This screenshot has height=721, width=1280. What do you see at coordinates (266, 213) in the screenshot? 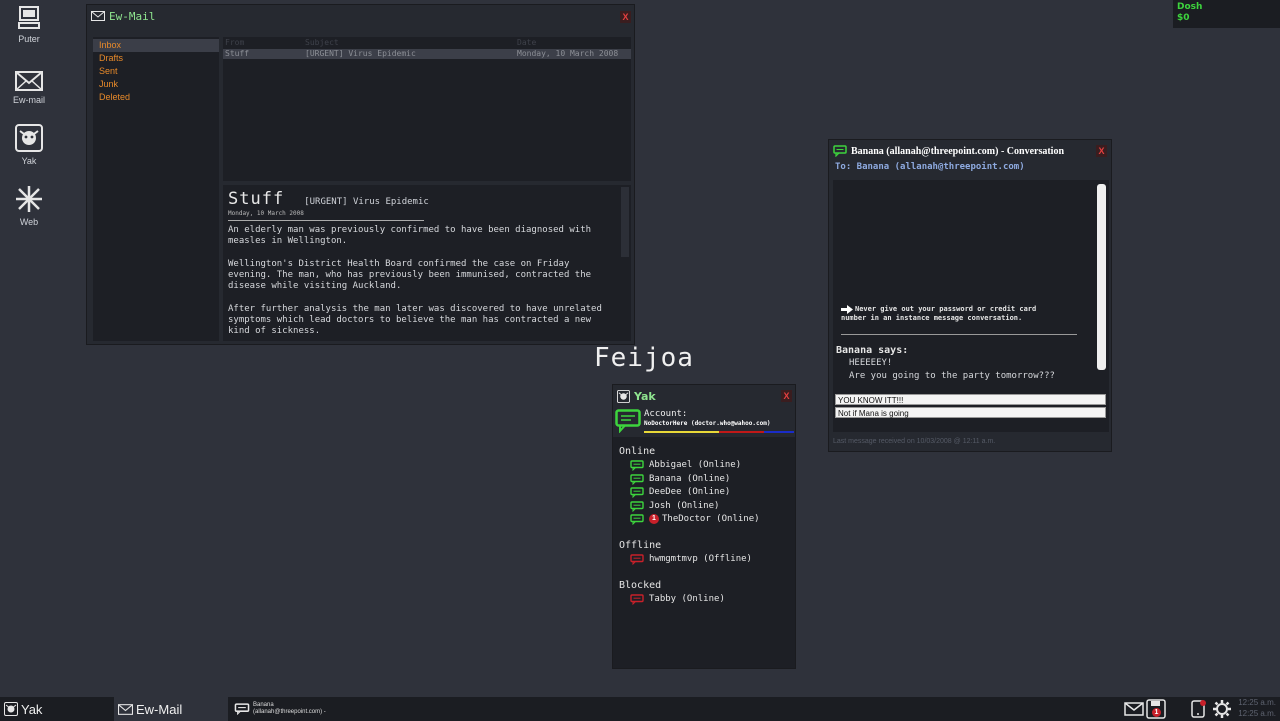
I see `message-view-date: Monday, 10 March 2008` at bounding box center [266, 213].